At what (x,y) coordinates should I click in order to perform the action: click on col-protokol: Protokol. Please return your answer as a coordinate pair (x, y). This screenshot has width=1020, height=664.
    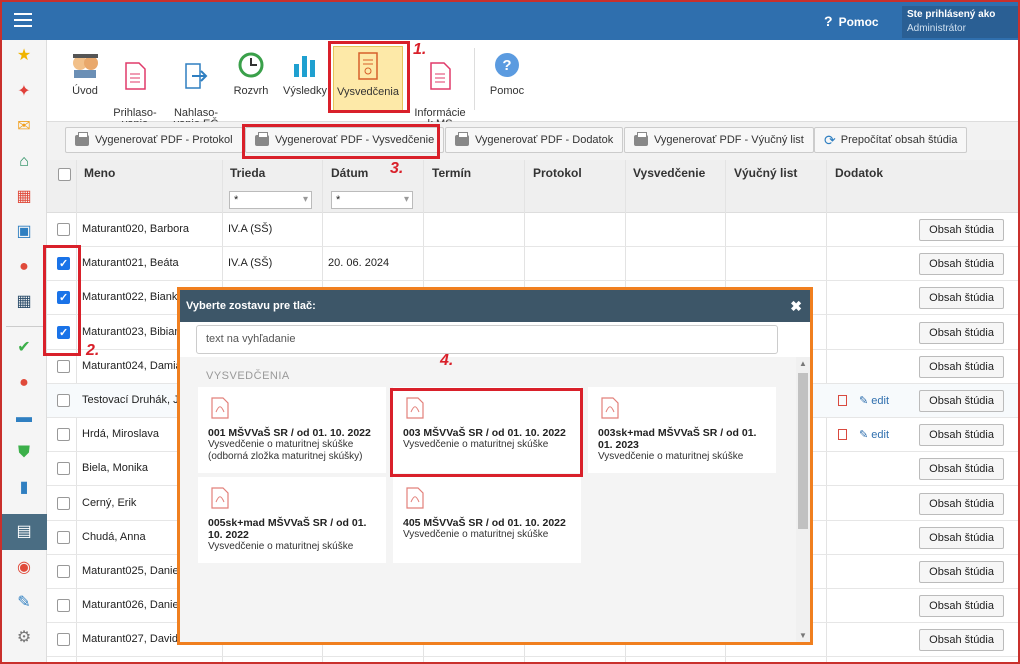
    Looking at the image, I should click on (557, 173).